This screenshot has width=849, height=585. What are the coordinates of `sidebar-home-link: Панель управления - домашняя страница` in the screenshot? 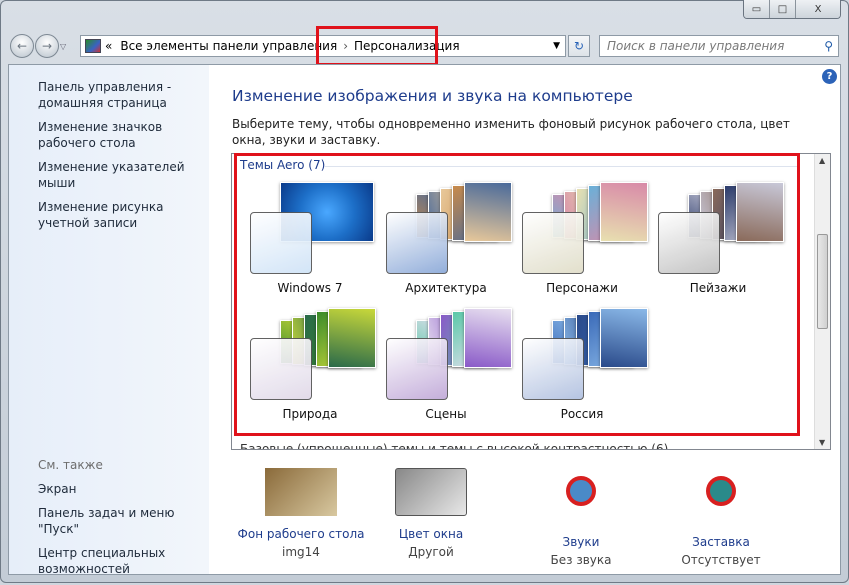 It's located at (123, 95).